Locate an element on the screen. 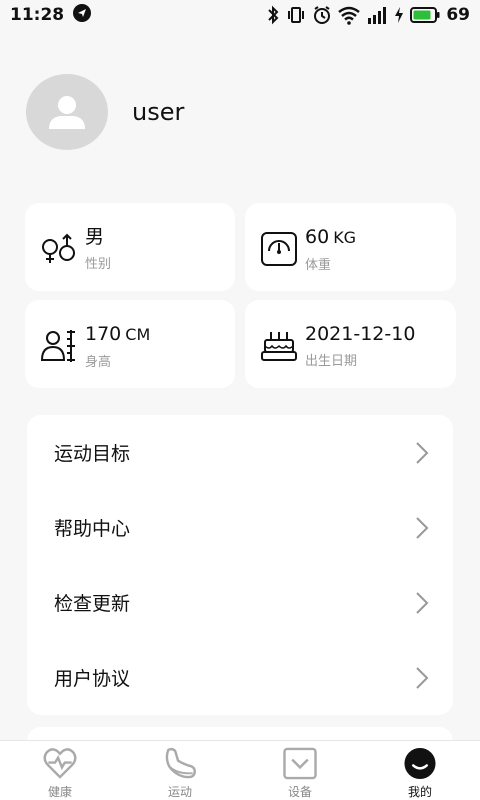 The image size is (480, 800). gender-icon is located at coordinates (58, 248).